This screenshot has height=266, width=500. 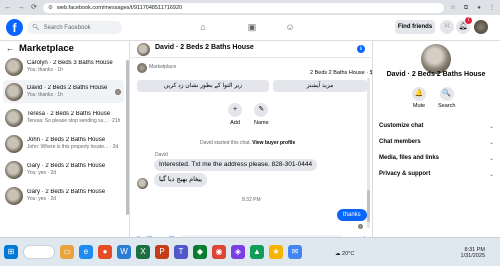 What do you see at coordinates (419, 94) in the screenshot?
I see `bell-icon: 🔔` at bounding box center [419, 94].